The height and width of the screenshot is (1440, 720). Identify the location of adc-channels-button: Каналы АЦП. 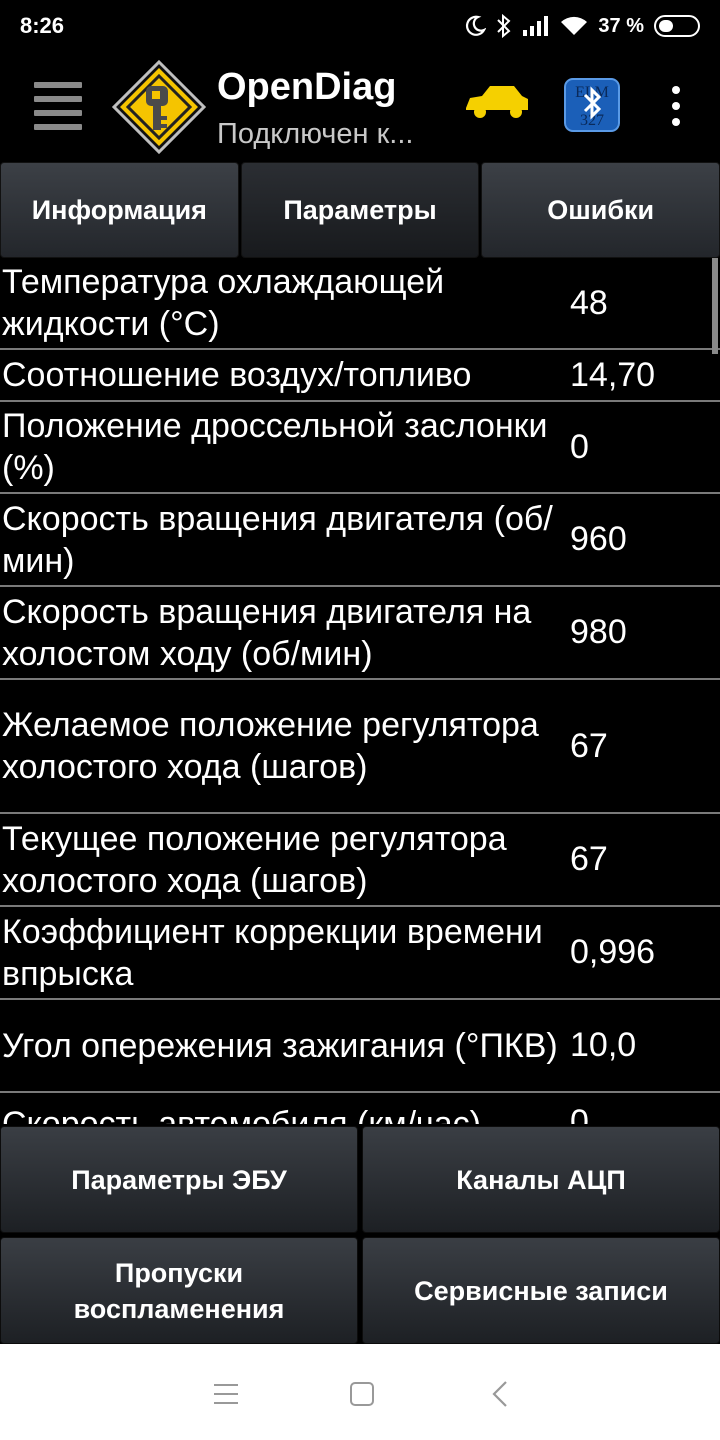
(541, 1179).